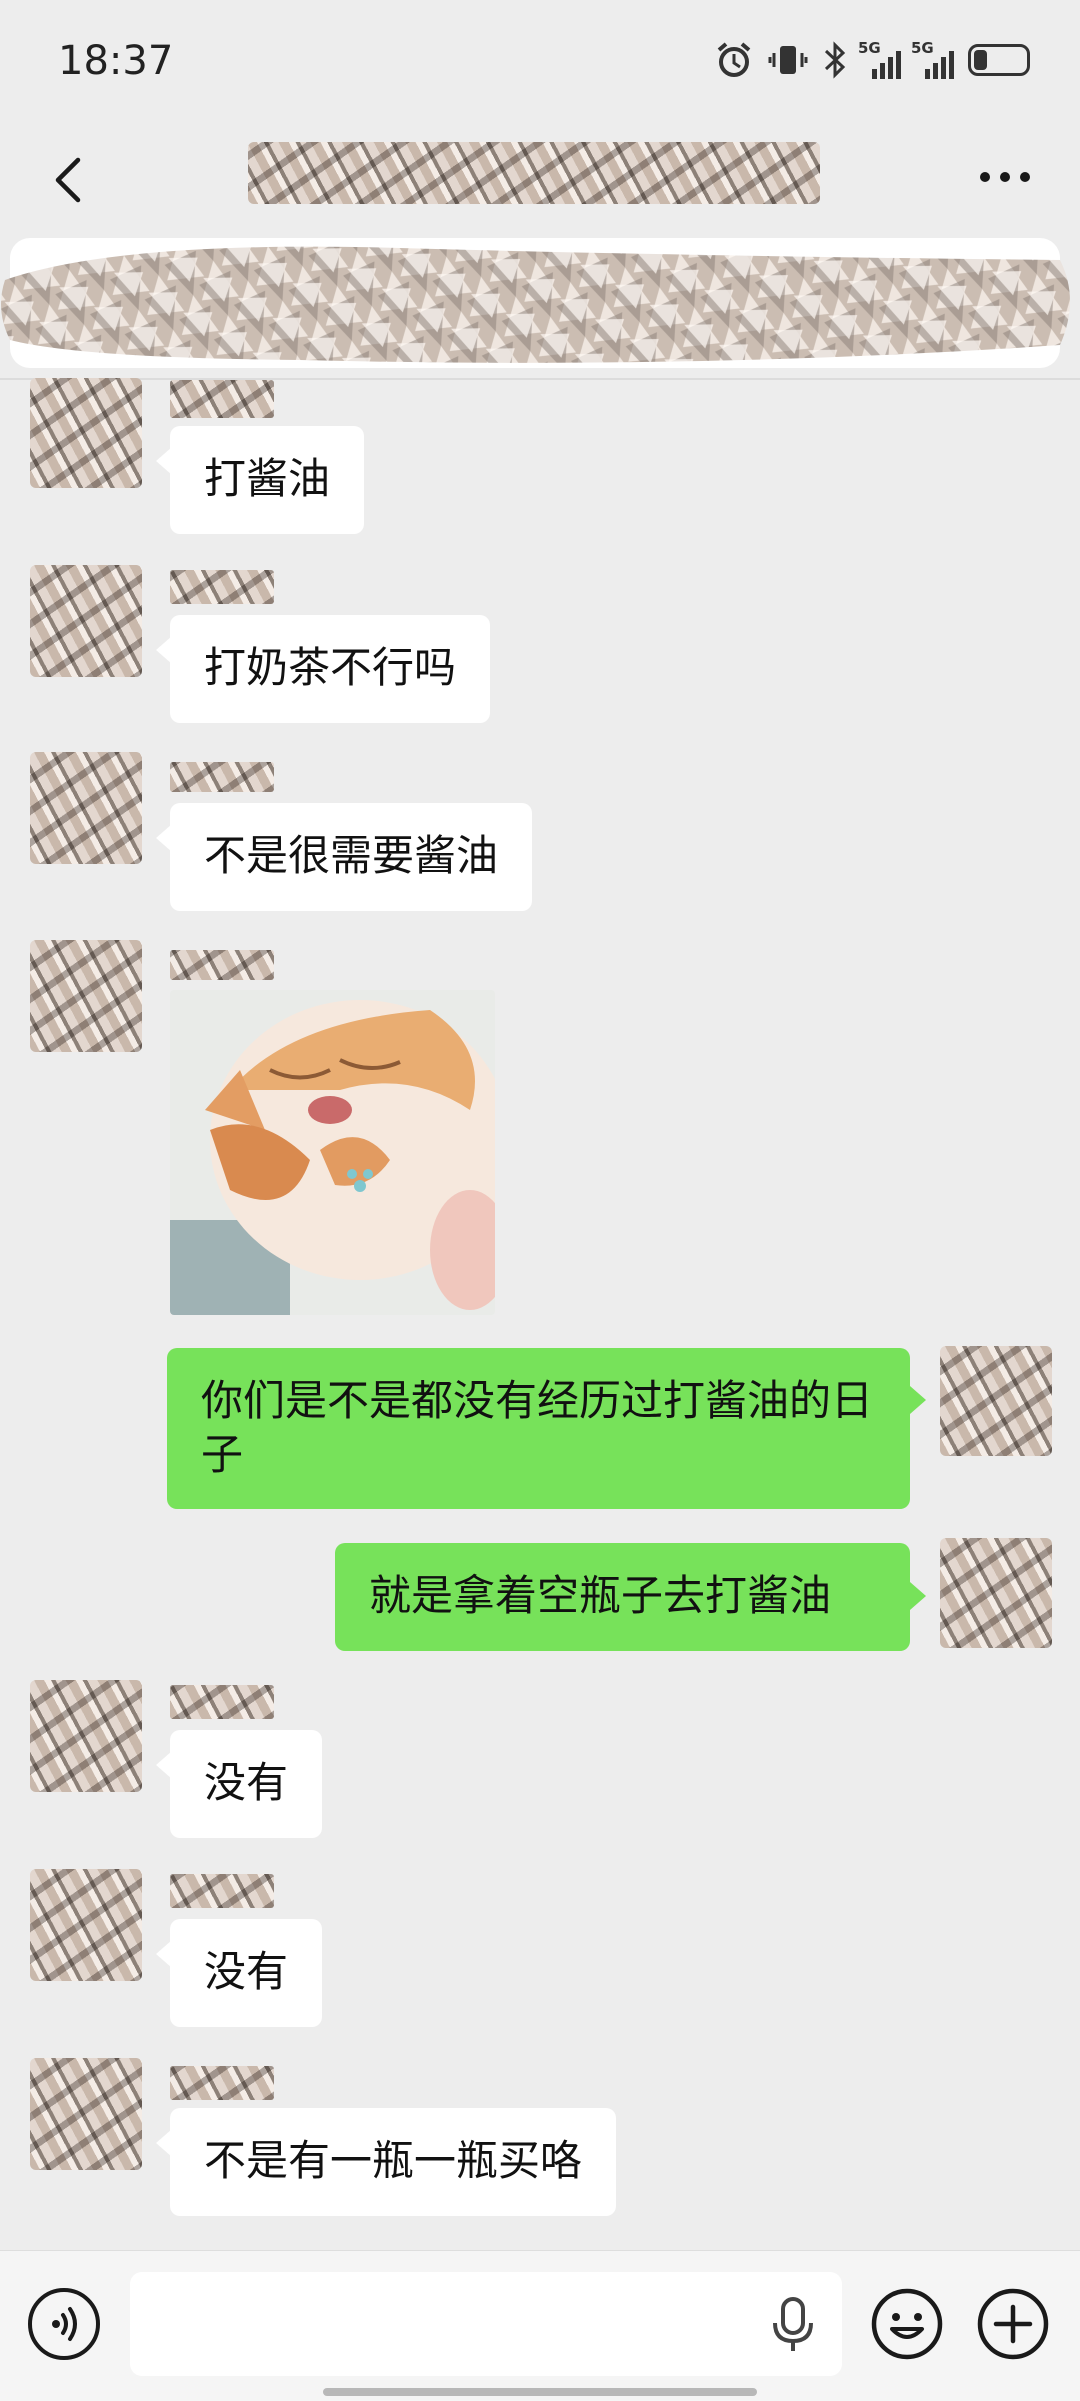 The image size is (1080, 2401). I want to click on sound-wave-icon, so click(64, 2324).